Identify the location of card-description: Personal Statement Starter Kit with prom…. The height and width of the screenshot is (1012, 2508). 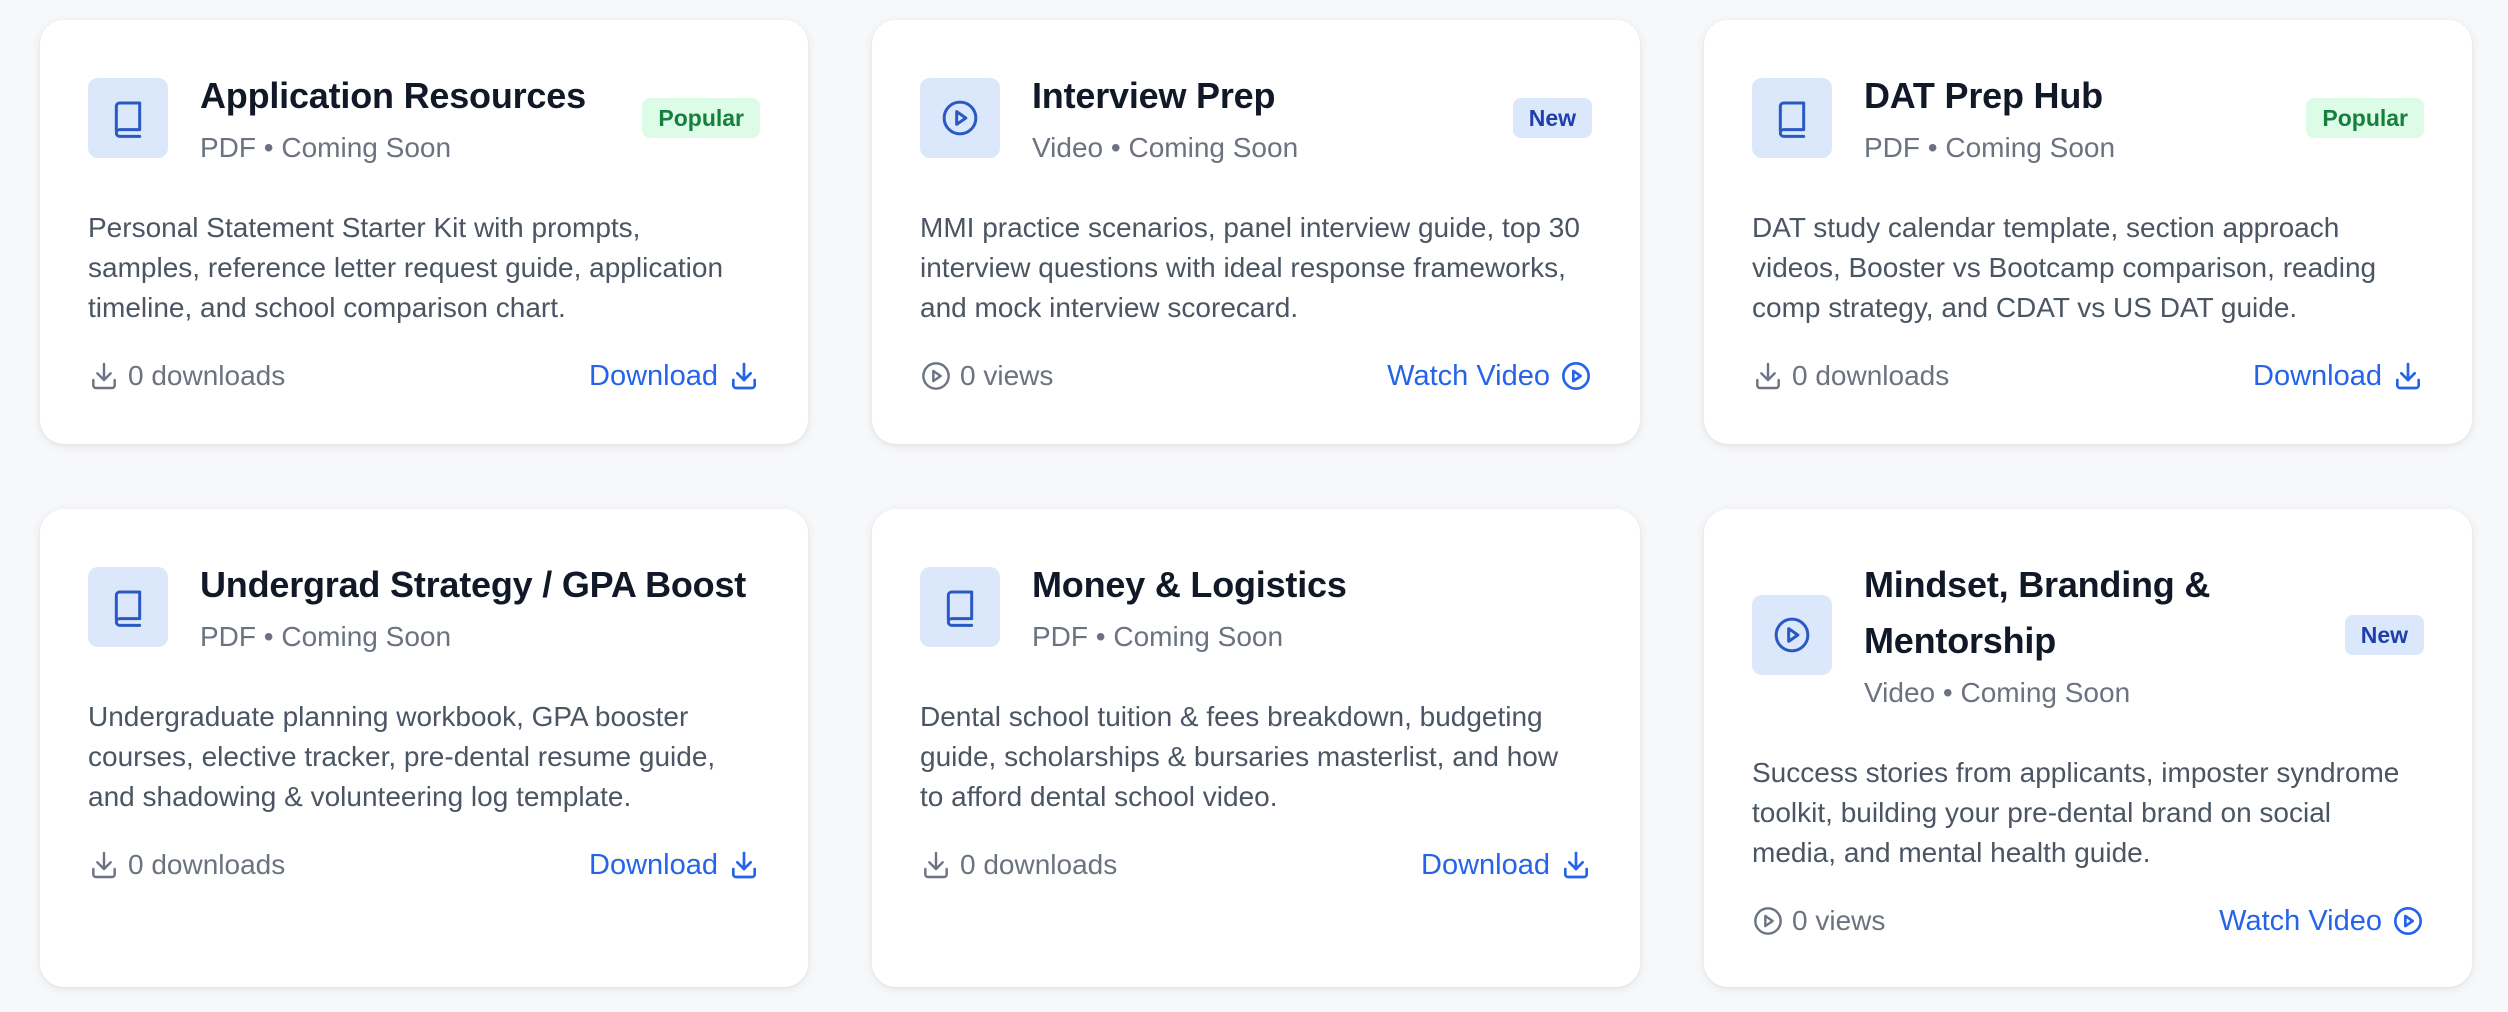
(406, 267).